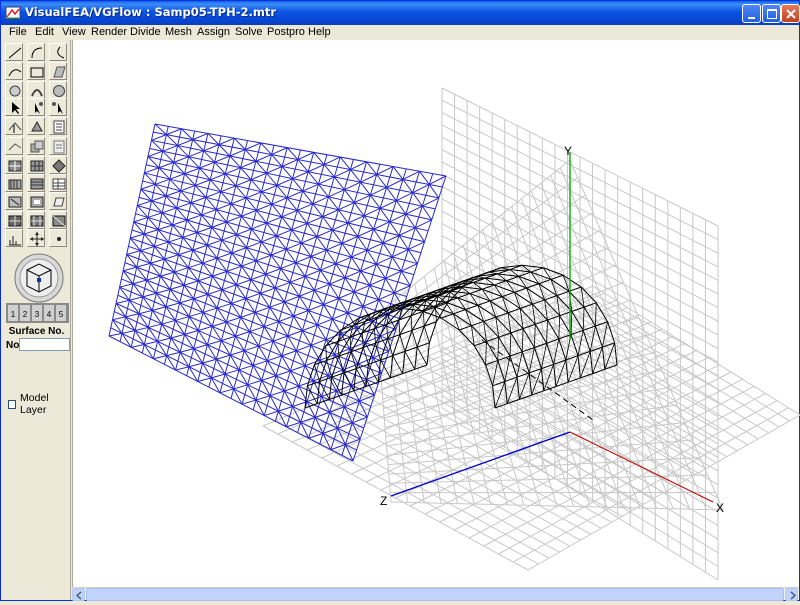 The image size is (800, 605). Describe the element at coordinates (771, 13) in the screenshot. I see `maximize-button` at that location.